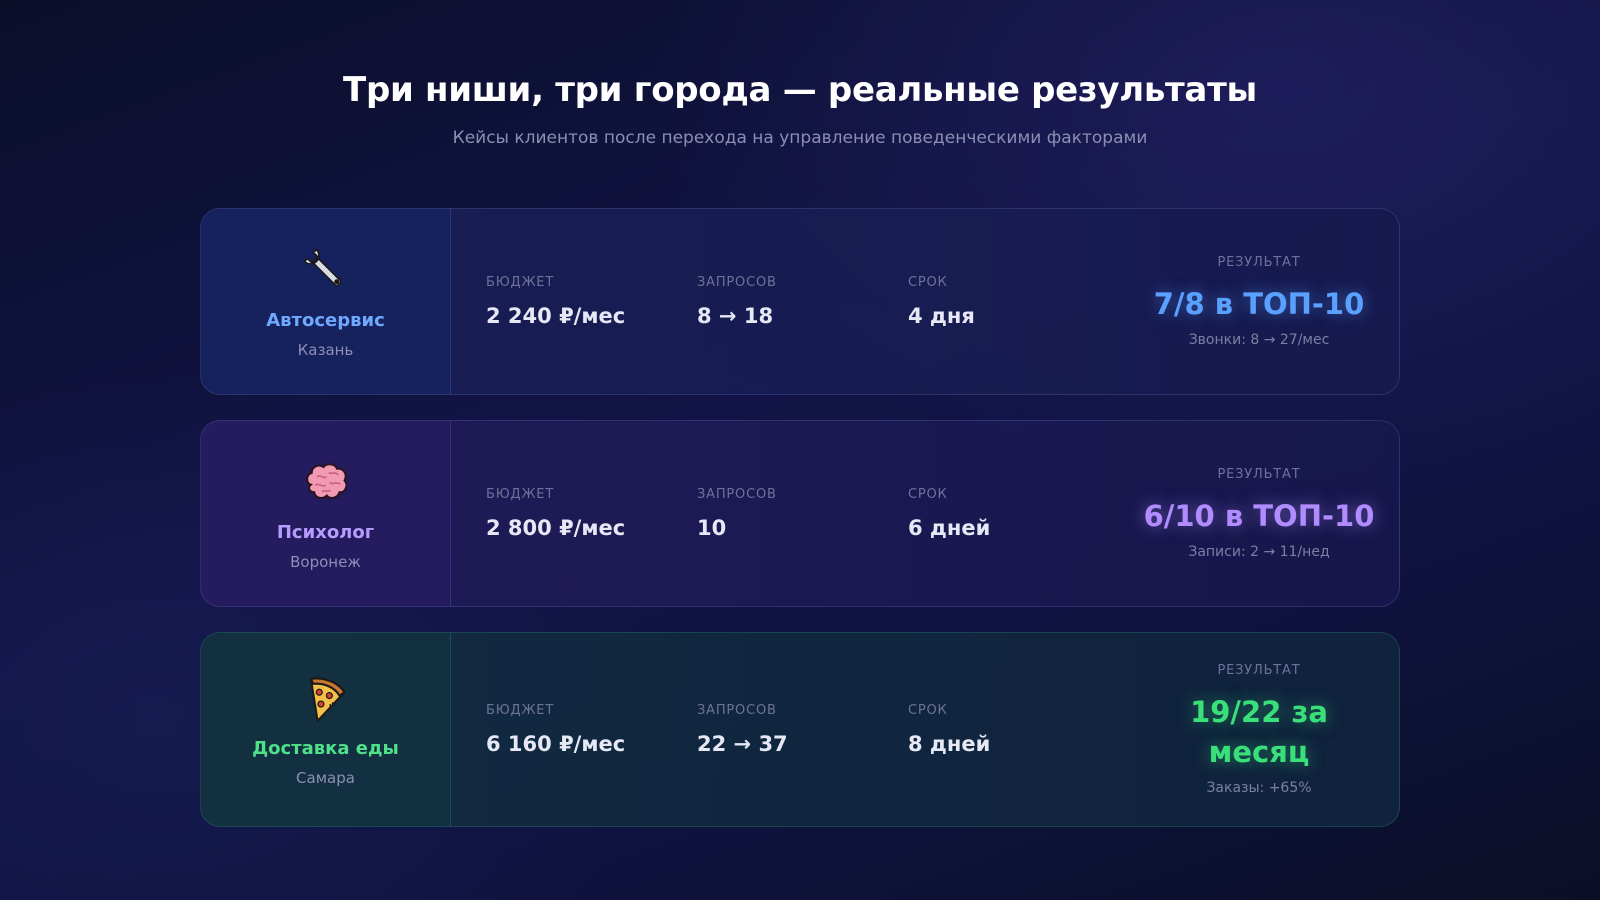 The image size is (1600, 900). I want to click on result-value: 19/22 за месяц, so click(1259, 732).